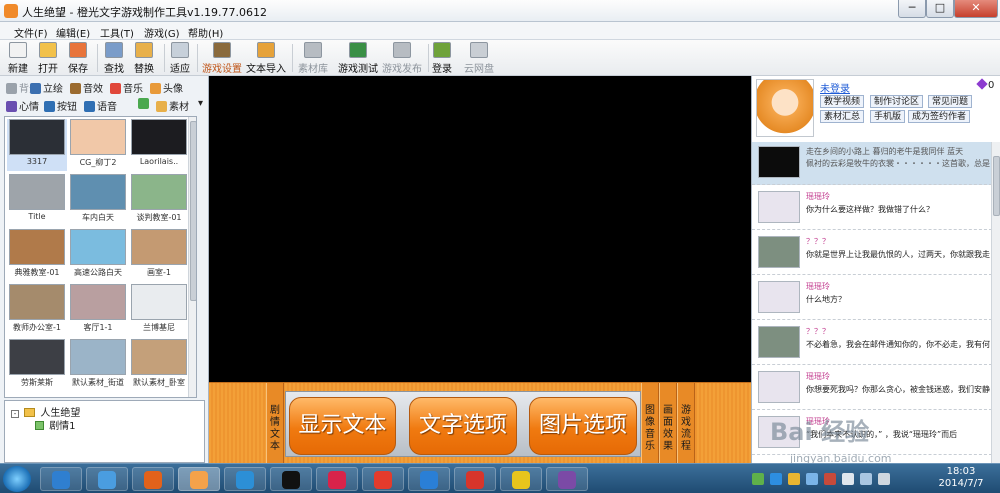 The width and height of the screenshot is (1000, 493). What do you see at coordinates (794, 479) in the screenshot?
I see `tray-ime-icon` at bounding box center [794, 479].